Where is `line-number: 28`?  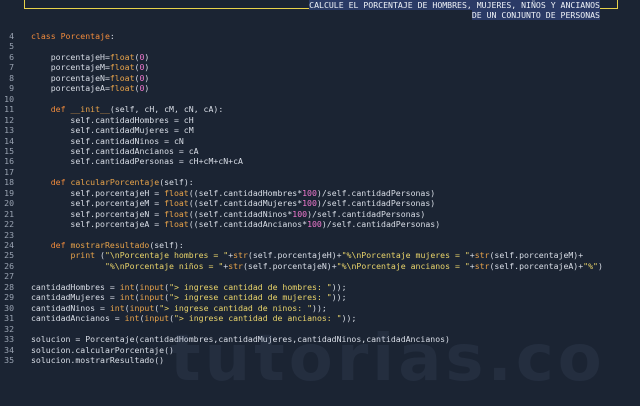
line-number: 28 is located at coordinates (9, 286).